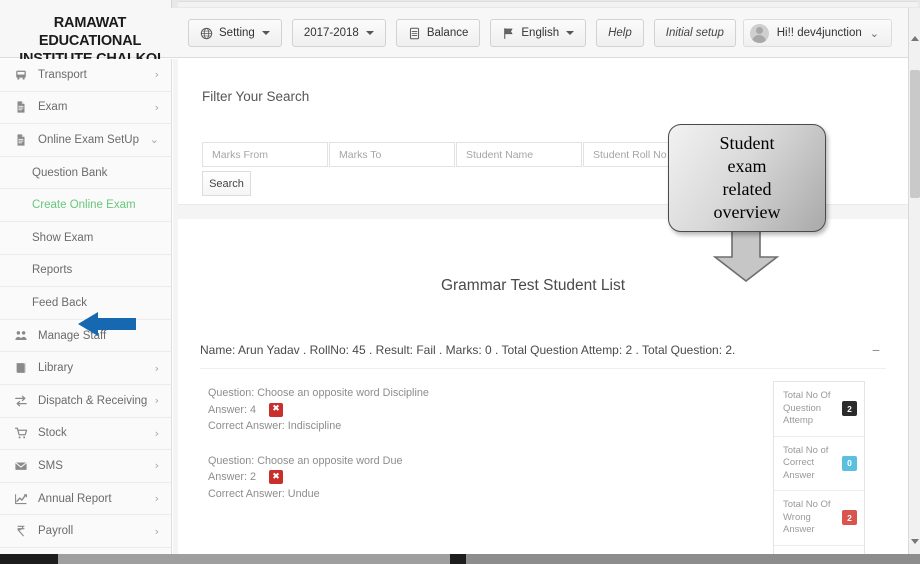 This screenshot has height=564, width=920. I want to click on filter-title: Filter Your Search, so click(256, 96).